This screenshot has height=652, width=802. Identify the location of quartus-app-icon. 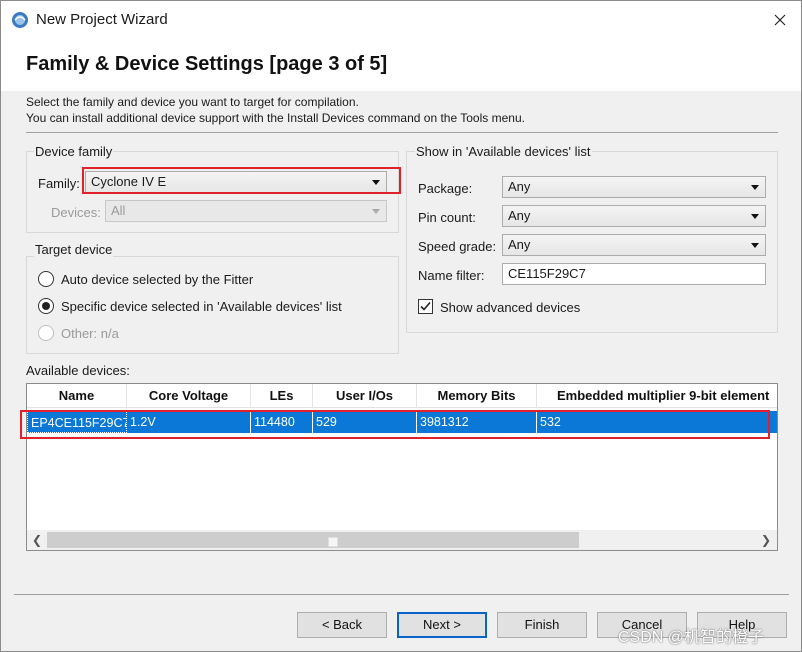
(20, 20).